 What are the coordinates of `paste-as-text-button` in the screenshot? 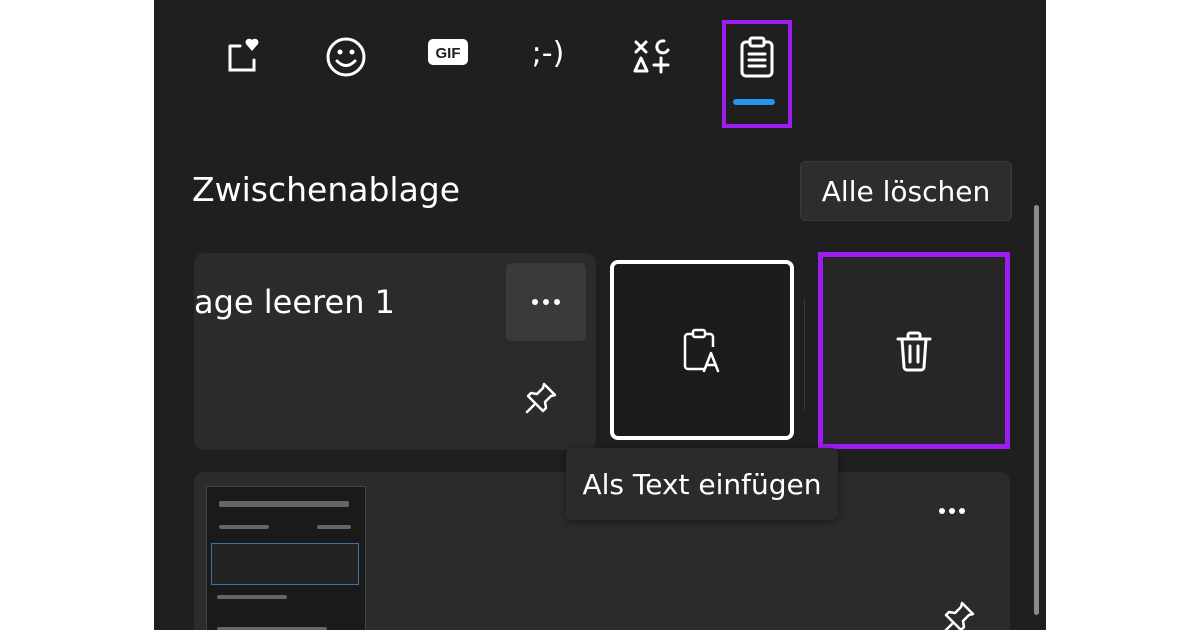 It's located at (702, 350).